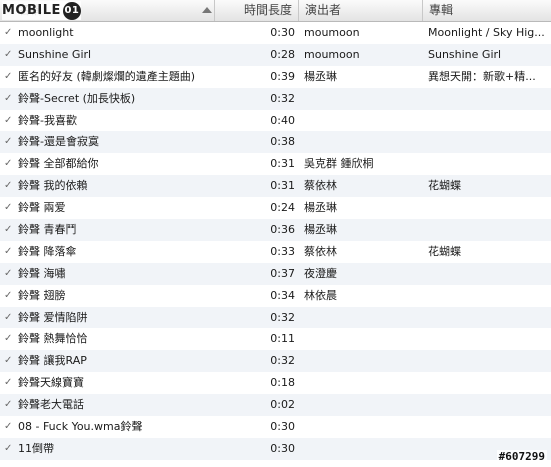 The width and height of the screenshot is (551, 467). What do you see at coordinates (444, 186) in the screenshot?
I see `track-album: 花蝴蝶` at bounding box center [444, 186].